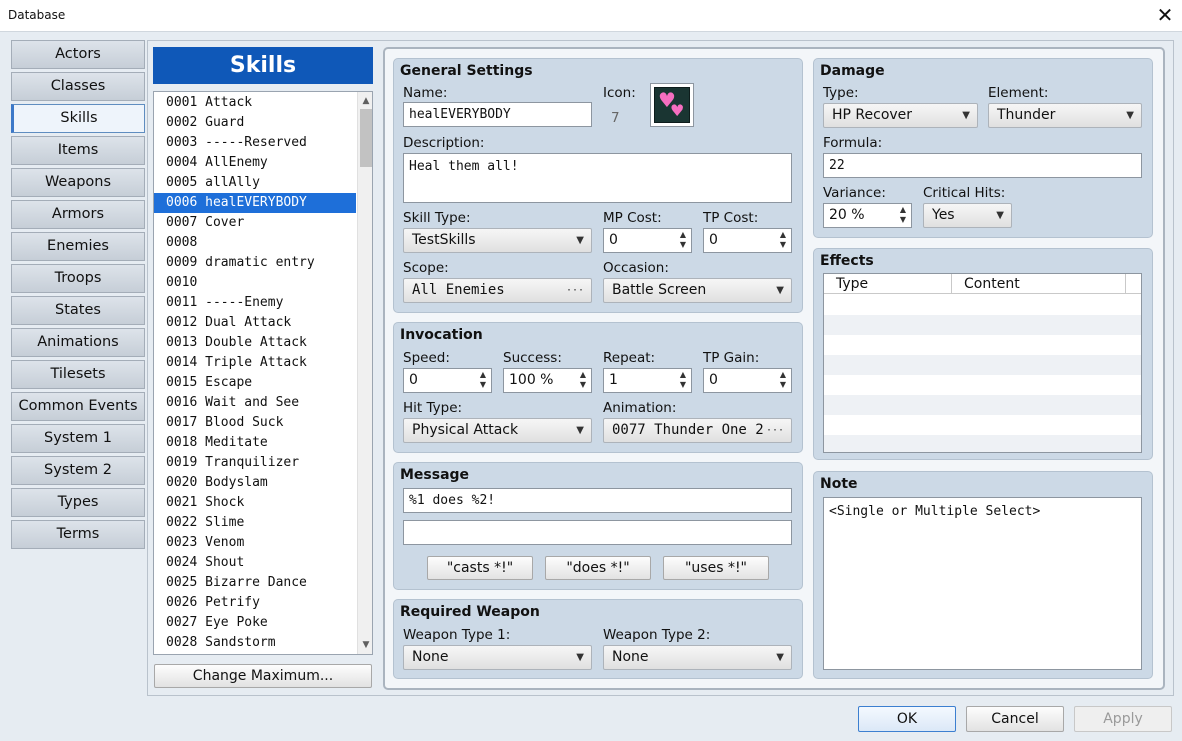  What do you see at coordinates (255, 503) in the screenshot?
I see `list-item: 0021 Shock` at bounding box center [255, 503].